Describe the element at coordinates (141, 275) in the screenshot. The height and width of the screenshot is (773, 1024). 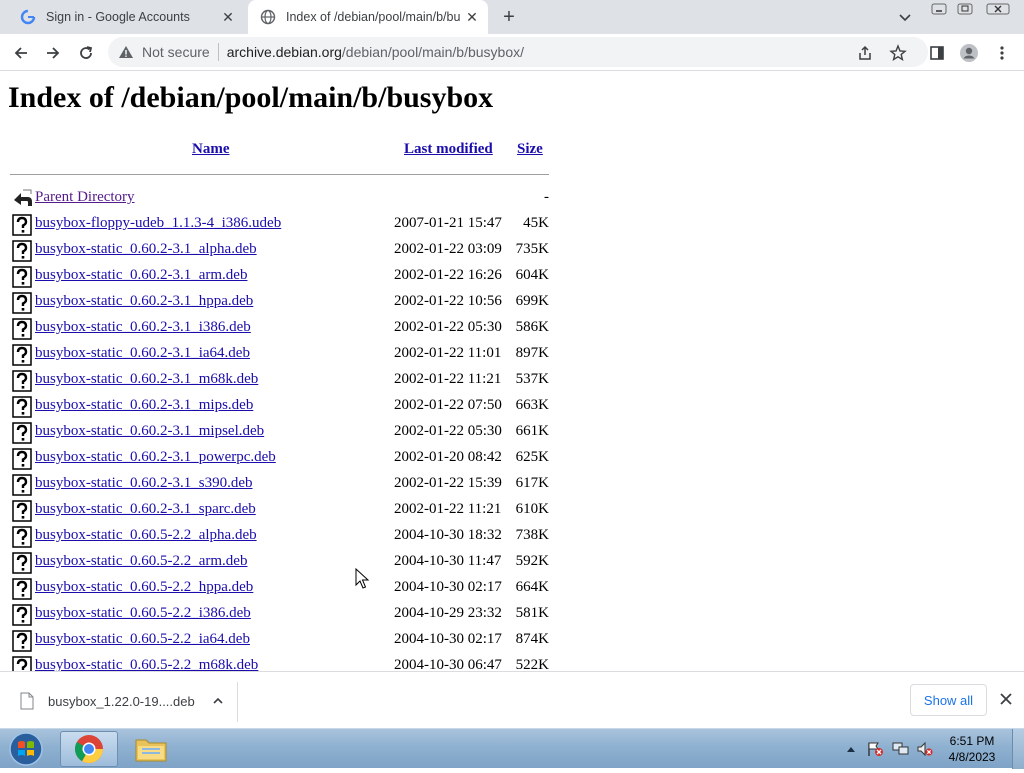
I see `file-link: busybox-static_0.60.2-3.1_arm.deb` at that location.